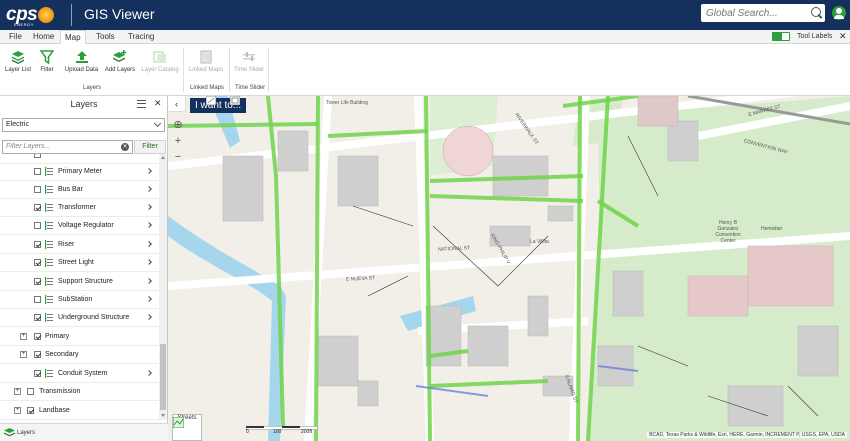  What do you see at coordinates (815, 36) in the screenshot?
I see `tool-labels-text: Tool Labels` at bounding box center [815, 36].